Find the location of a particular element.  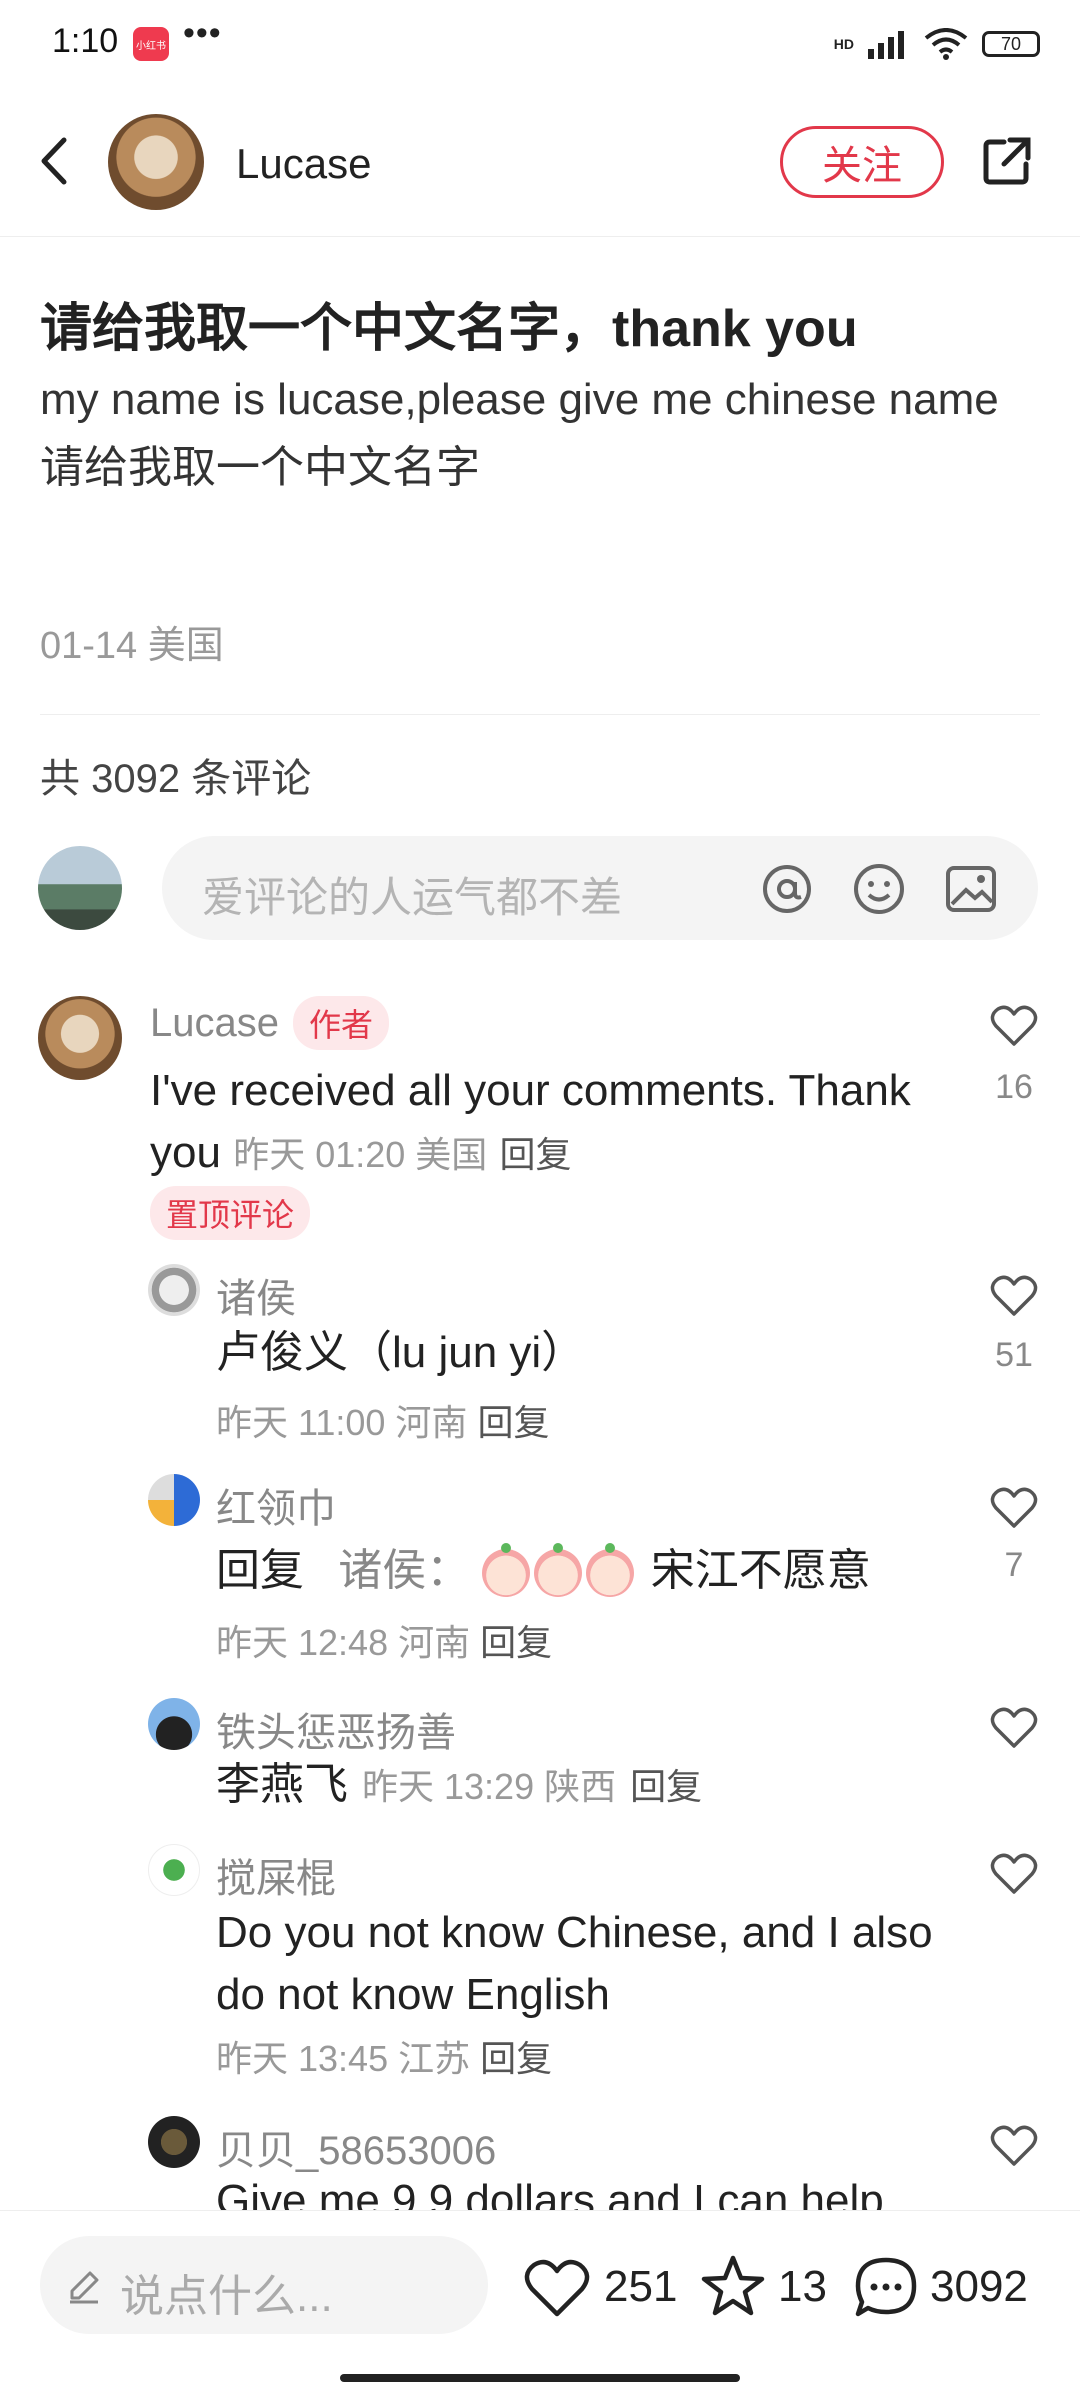

like-count: 51 is located at coordinates (1014, 1355).